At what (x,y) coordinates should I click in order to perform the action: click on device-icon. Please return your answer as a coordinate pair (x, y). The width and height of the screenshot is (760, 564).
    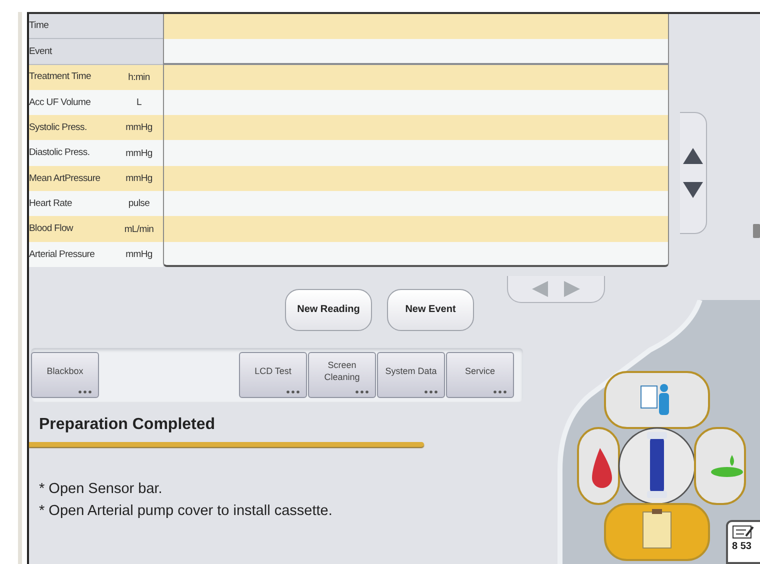
    Looking at the image, I should click on (756, 231).